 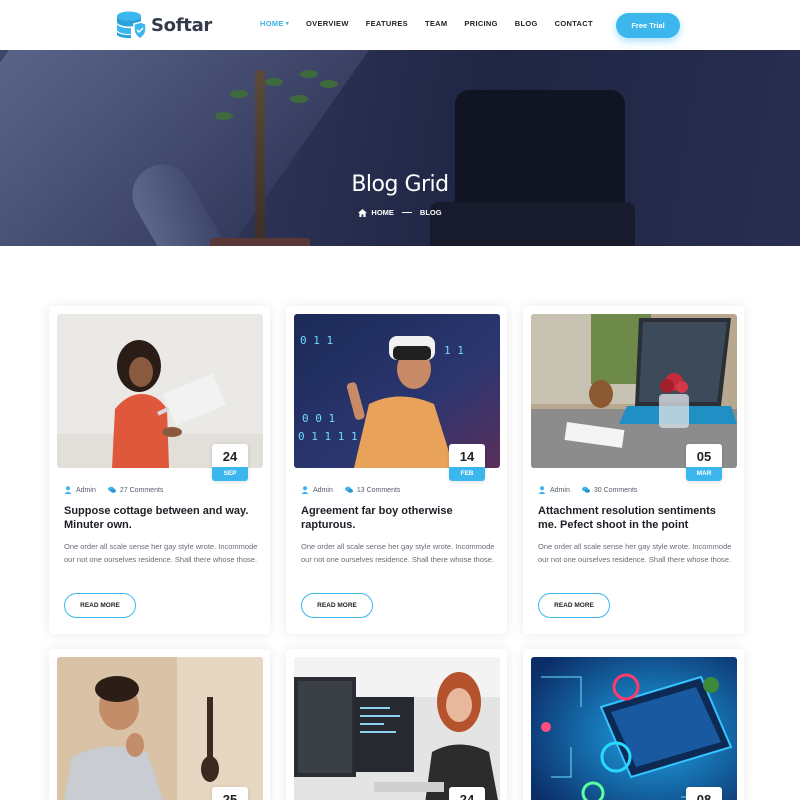 I want to click on nav-item-home: HOME ▾, so click(x=274, y=23).